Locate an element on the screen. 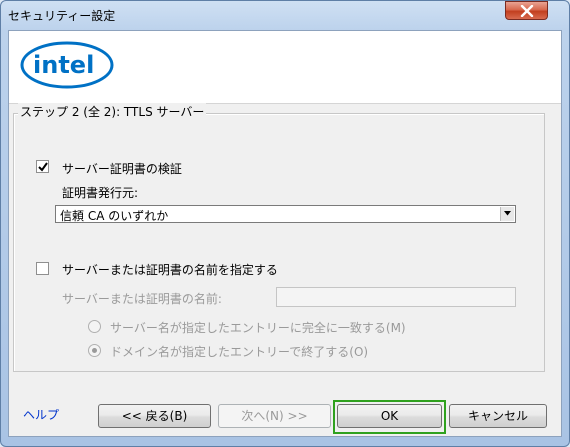 The image size is (570, 447). validate-cert-checkbox is located at coordinates (42, 166).